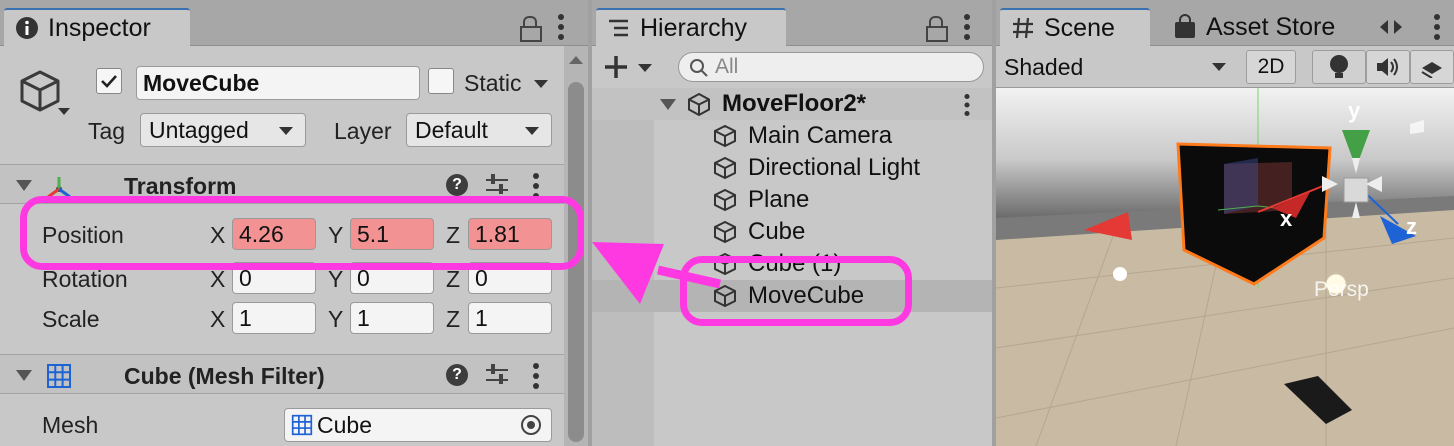 The height and width of the screenshot is (446, 1454). Describe the element at coordinates (107, 131) in the screenshot. I see `tag-label: Tag` at that location.